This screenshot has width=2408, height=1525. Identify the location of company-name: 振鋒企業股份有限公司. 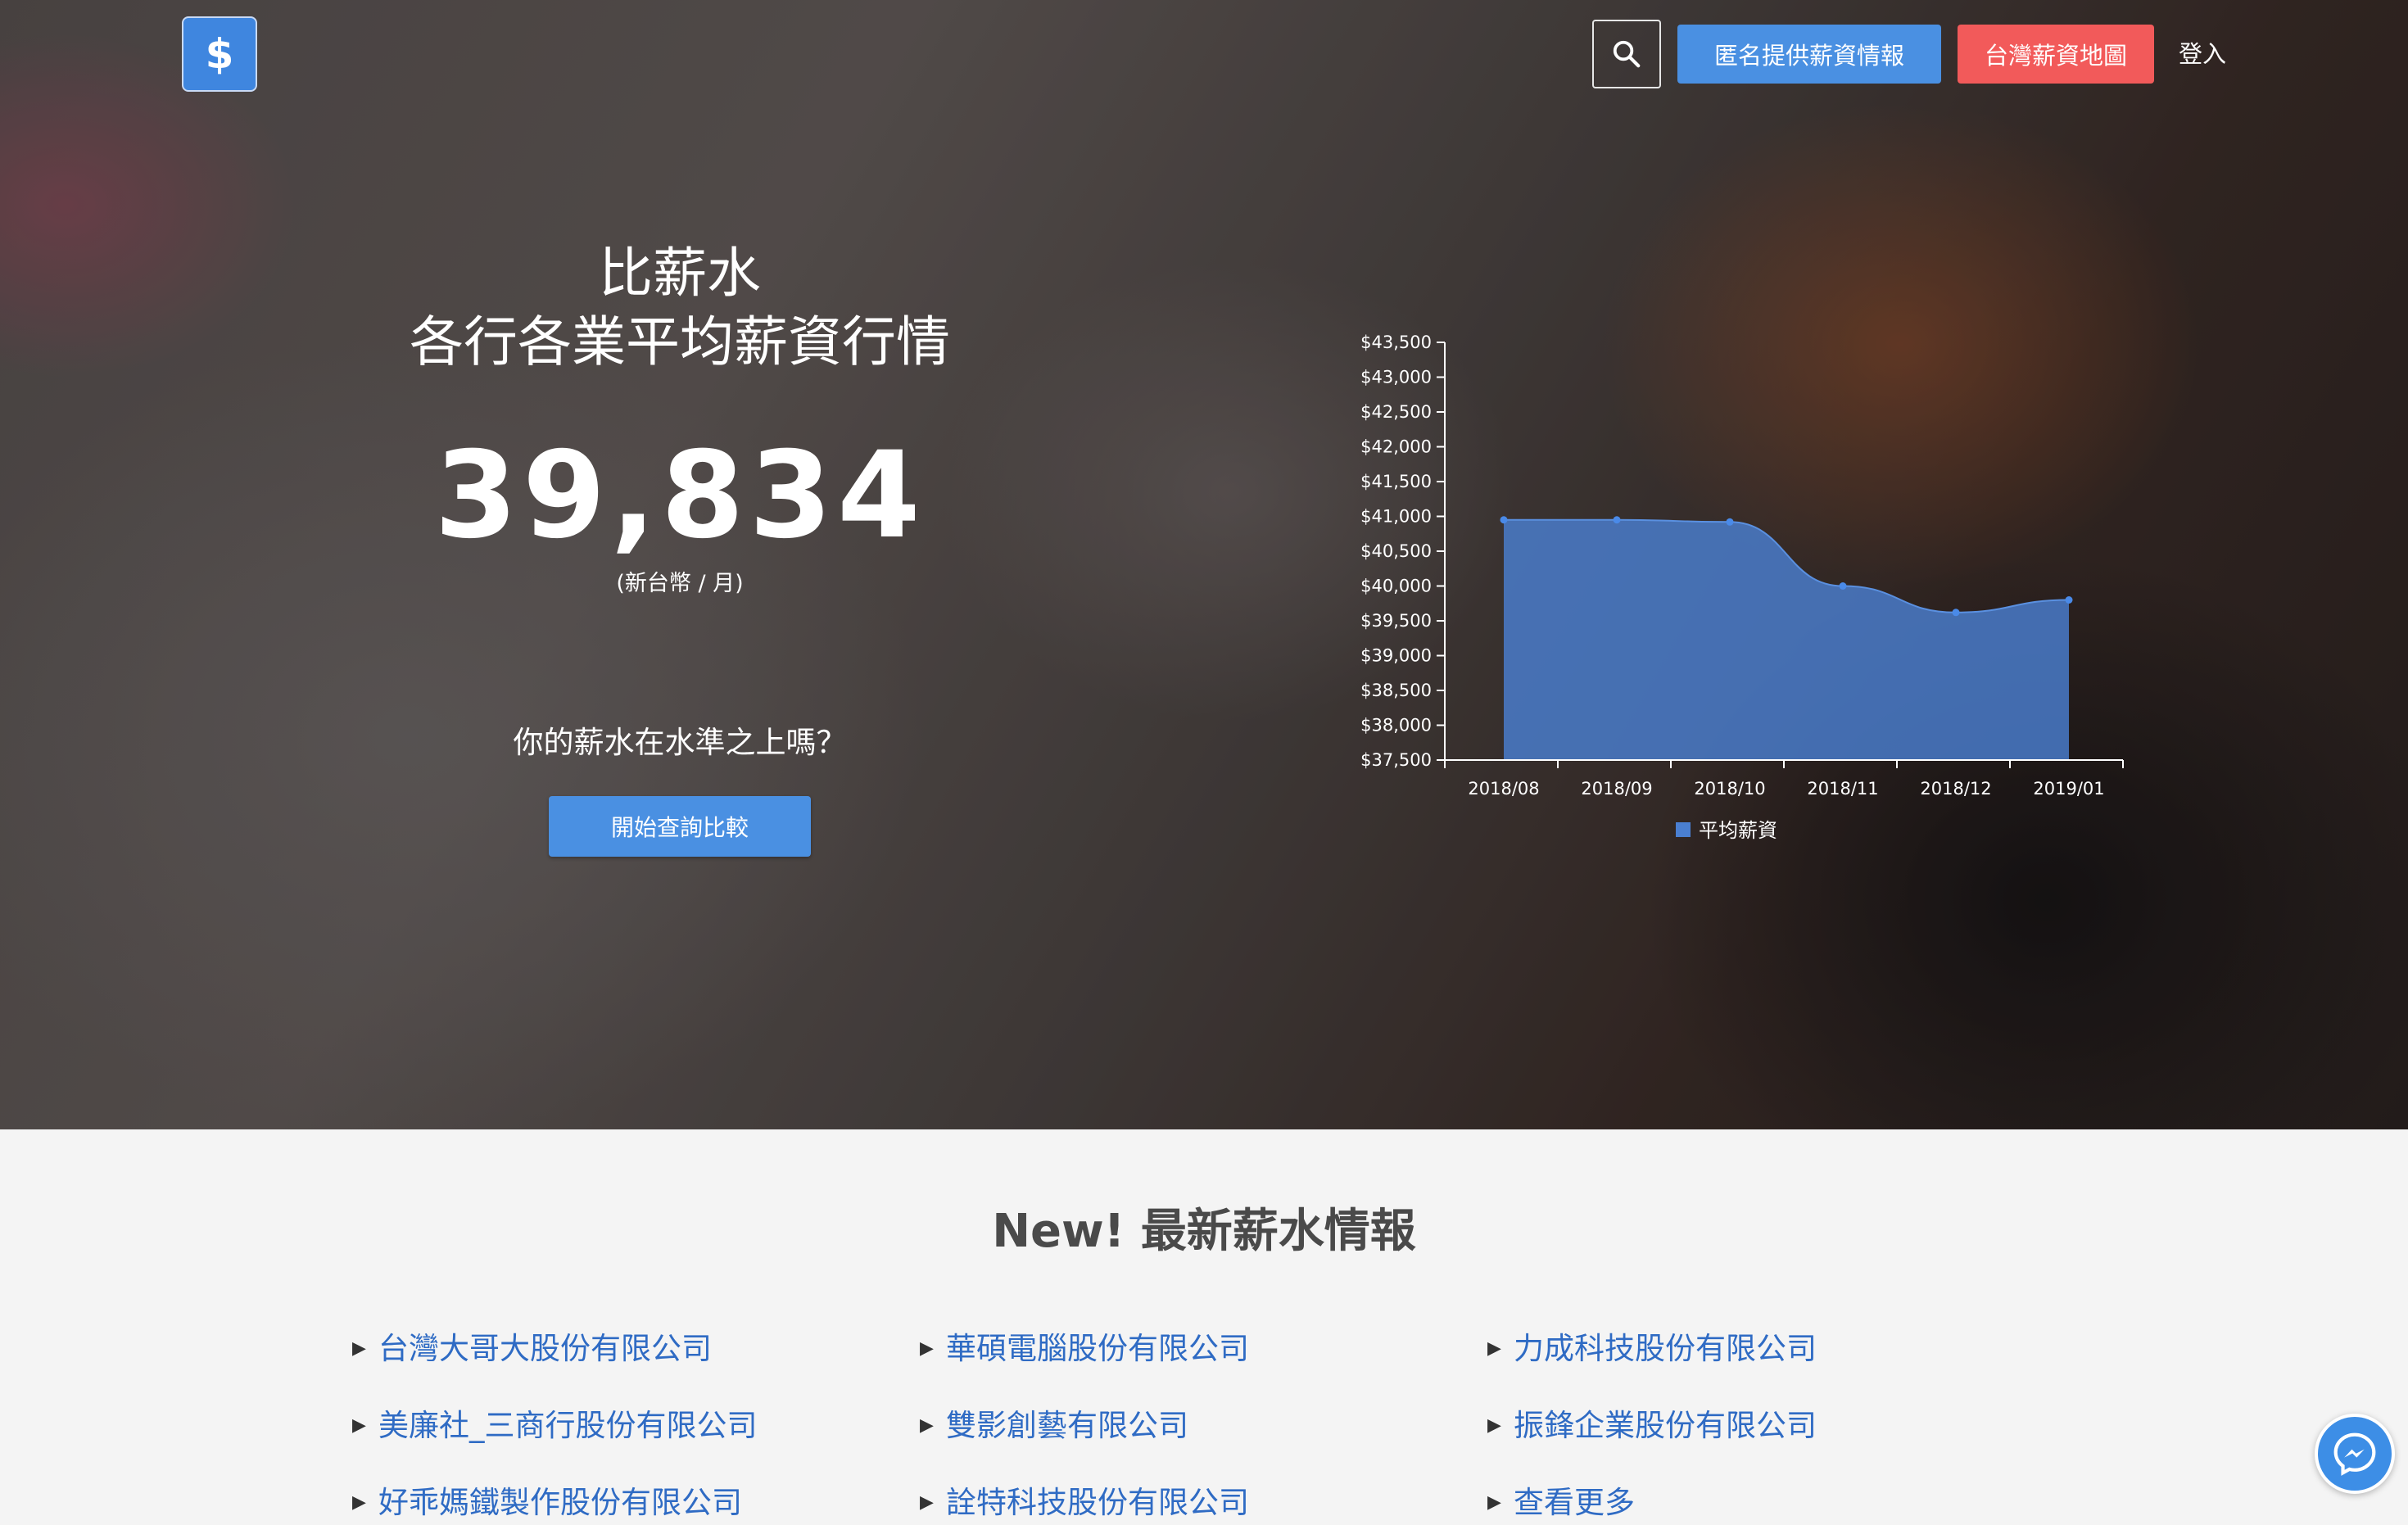
(1665, 1425).